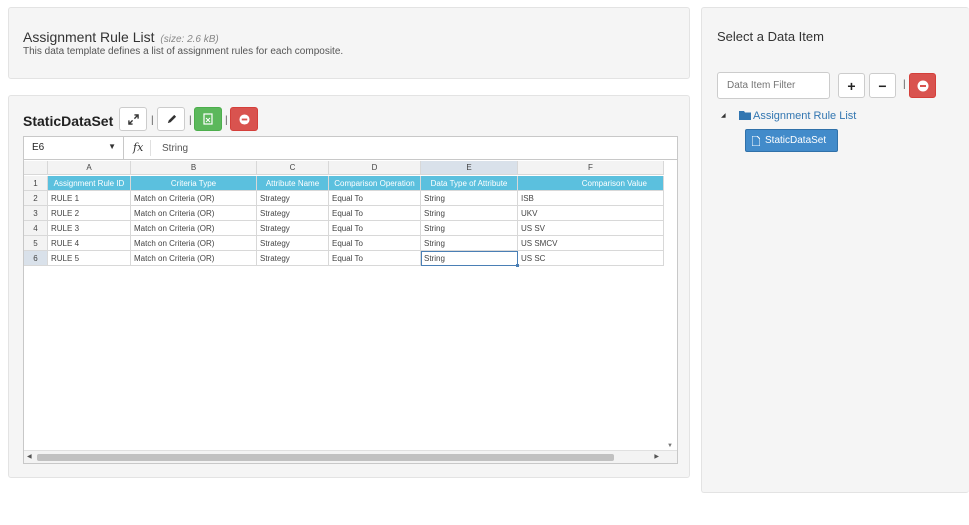 The height and width of the screenshot is (525, 969). What do you see at coordinates (773, 85) in the screenshot?
I see `data-item-filter-input` at bounding box center [773, 85].